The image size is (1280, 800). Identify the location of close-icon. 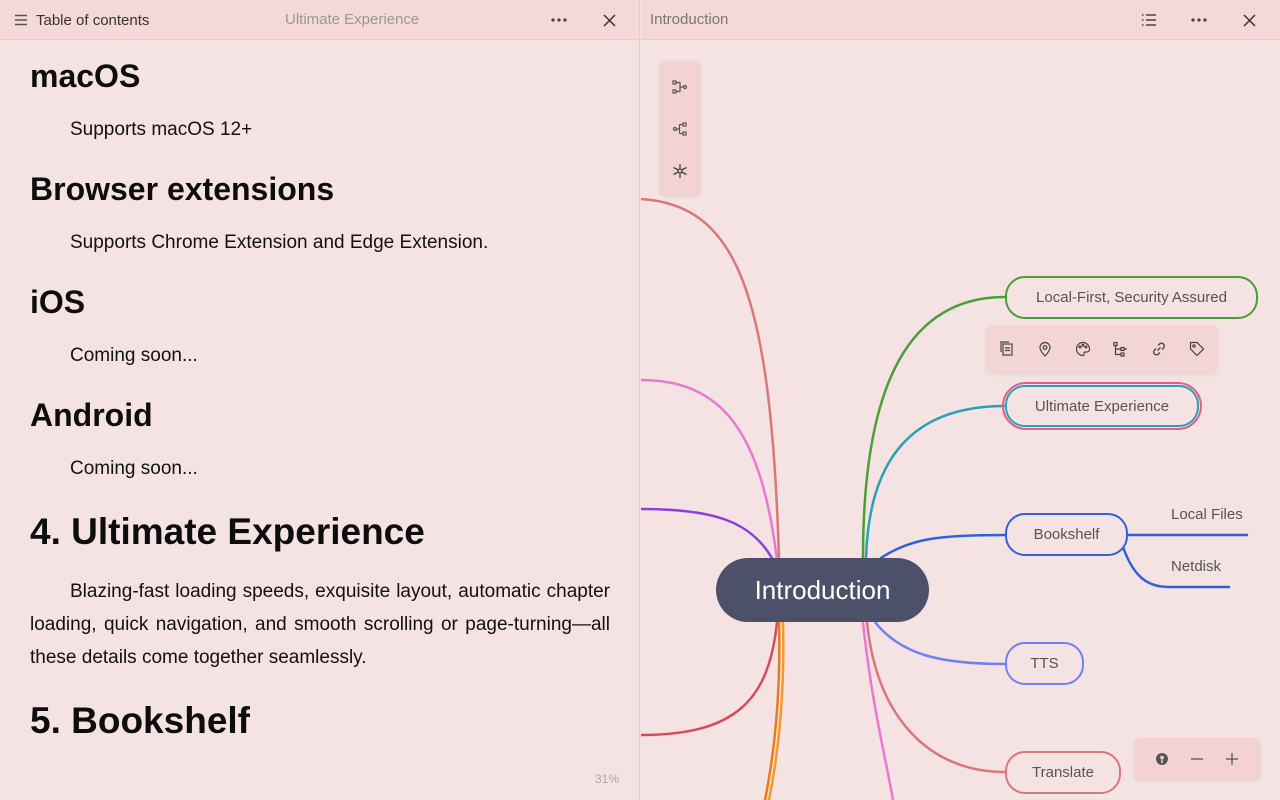
(609, 20).